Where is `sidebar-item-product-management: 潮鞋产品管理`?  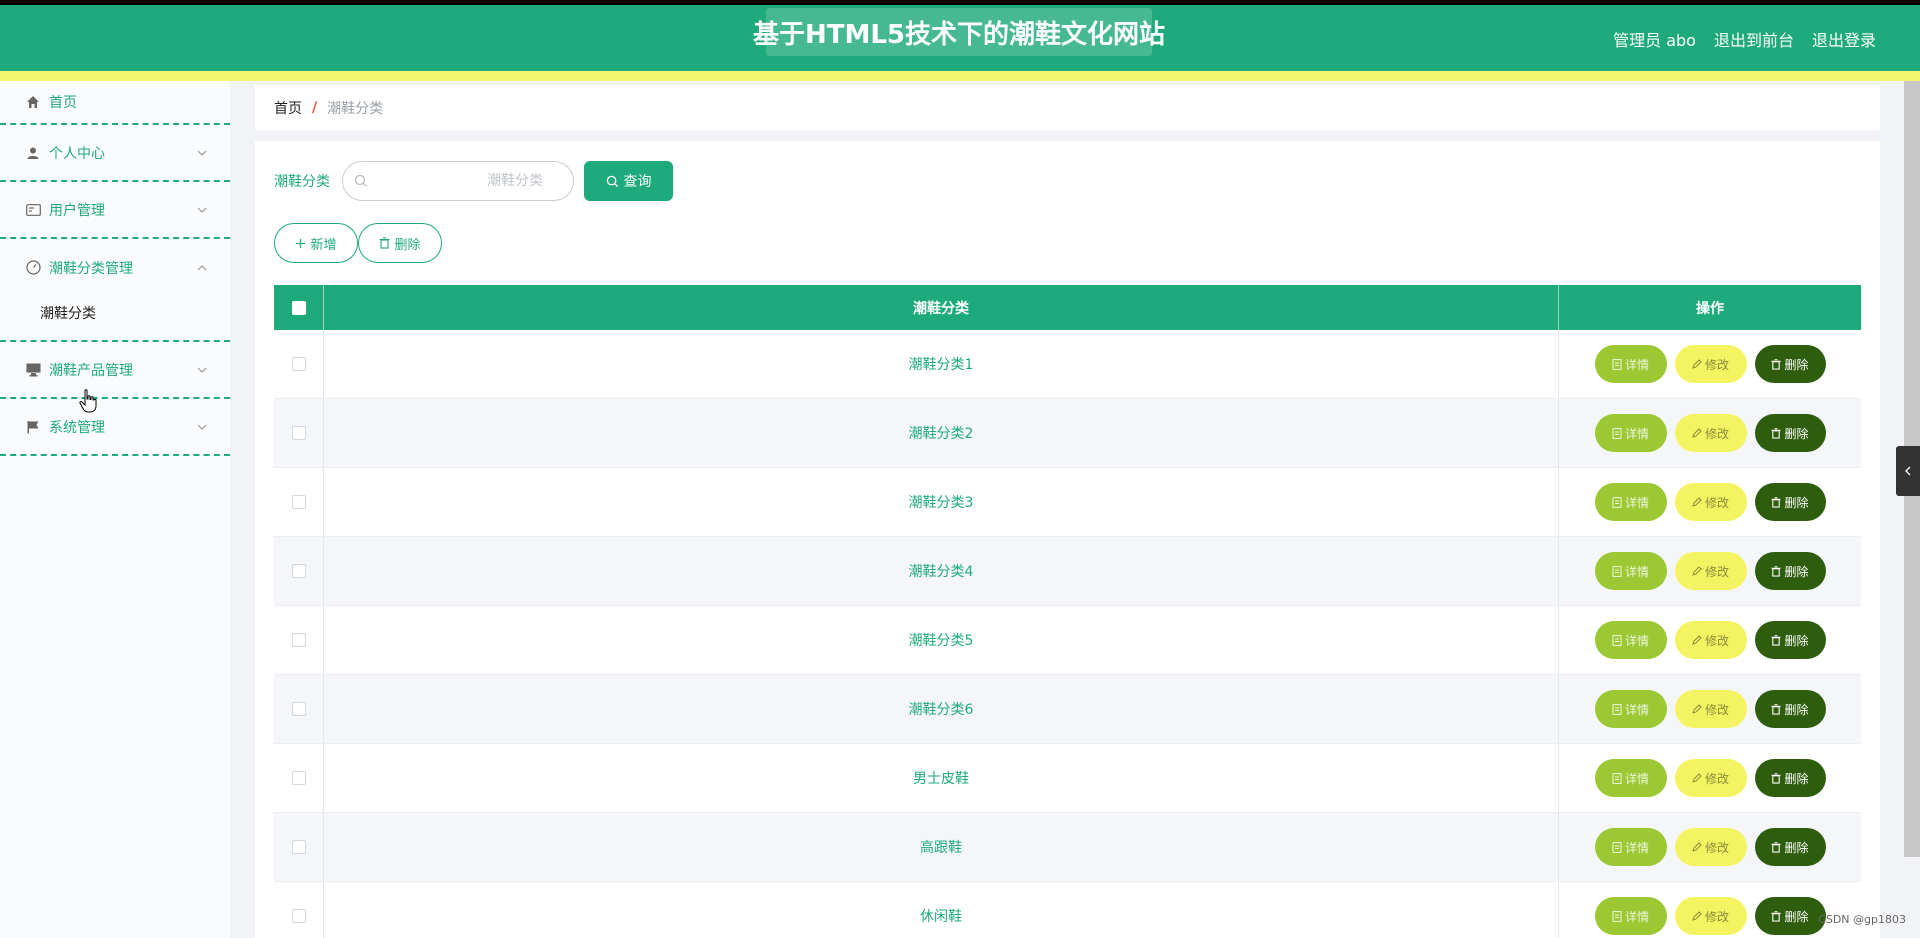
sidebar-item-product-management: 潮鞋产品管理 is located at coordinates (115, 370).